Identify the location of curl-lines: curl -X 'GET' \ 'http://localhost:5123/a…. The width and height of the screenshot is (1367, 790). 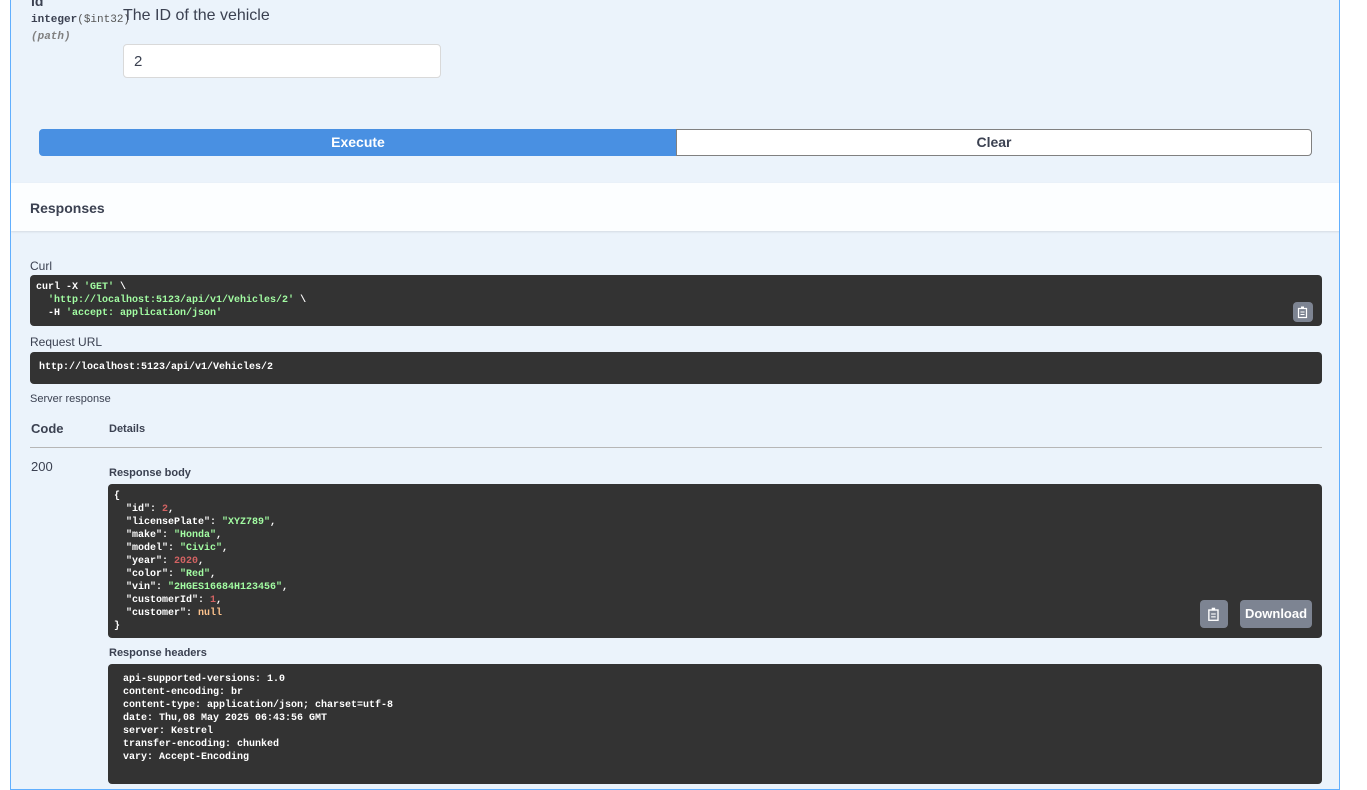
(676, 300).